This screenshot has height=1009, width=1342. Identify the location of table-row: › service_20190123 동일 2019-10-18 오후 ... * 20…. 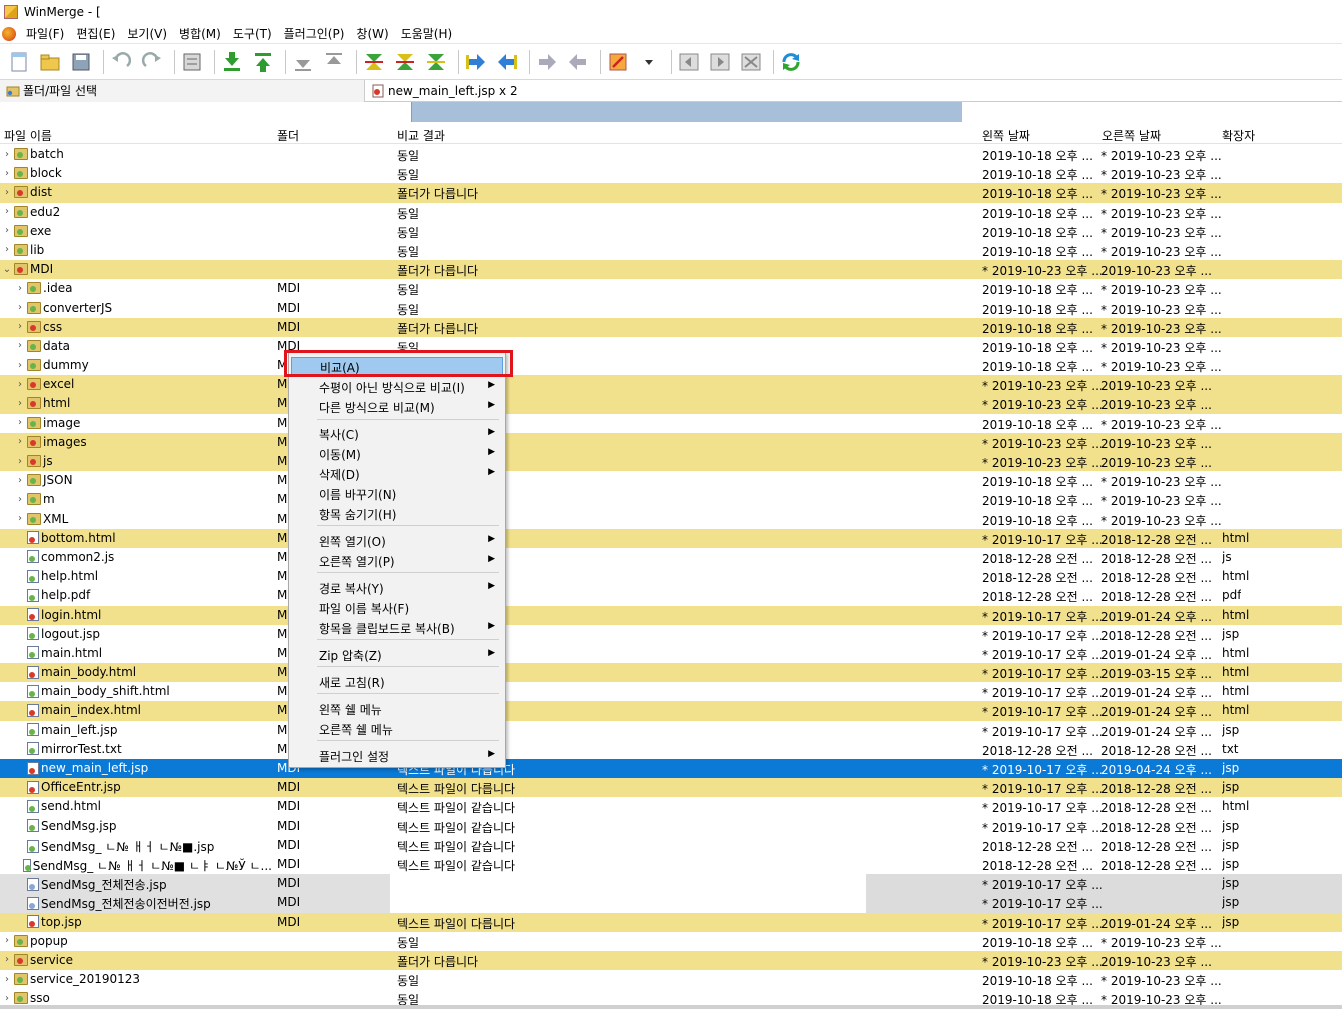
(671, 979).